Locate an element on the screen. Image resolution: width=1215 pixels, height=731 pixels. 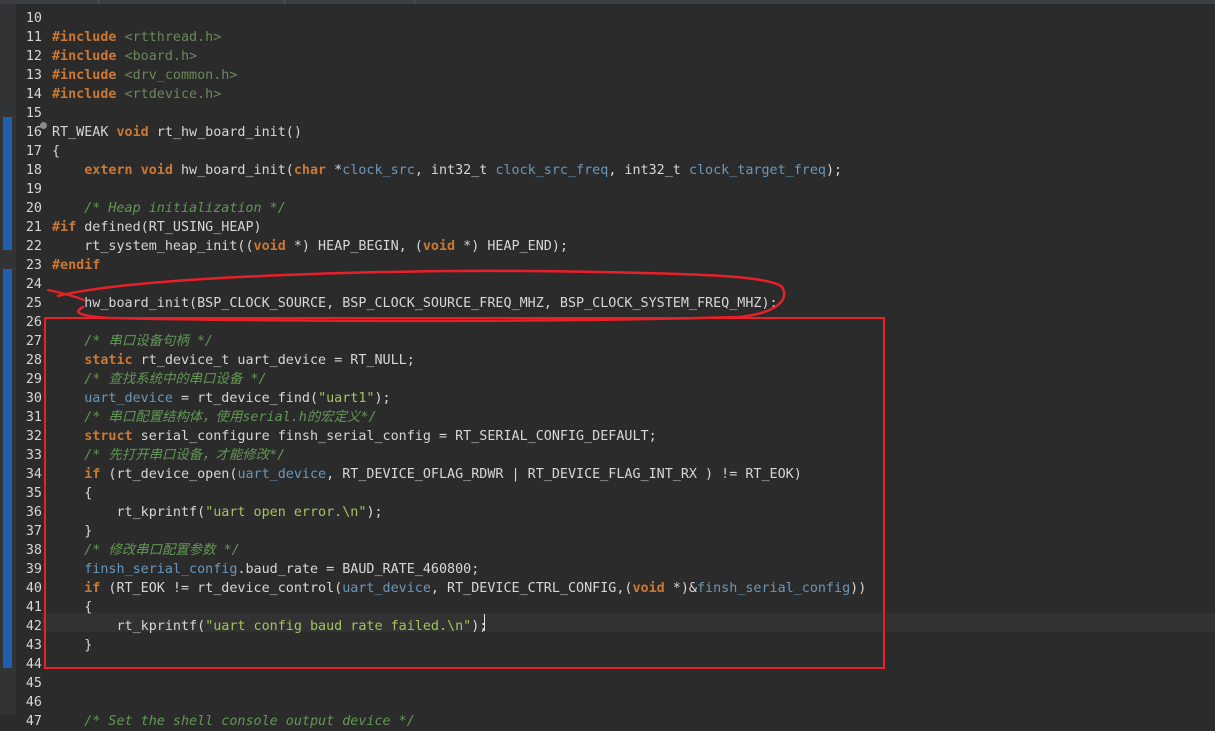
code-token: clock_src is located at coordinates (378, 170).